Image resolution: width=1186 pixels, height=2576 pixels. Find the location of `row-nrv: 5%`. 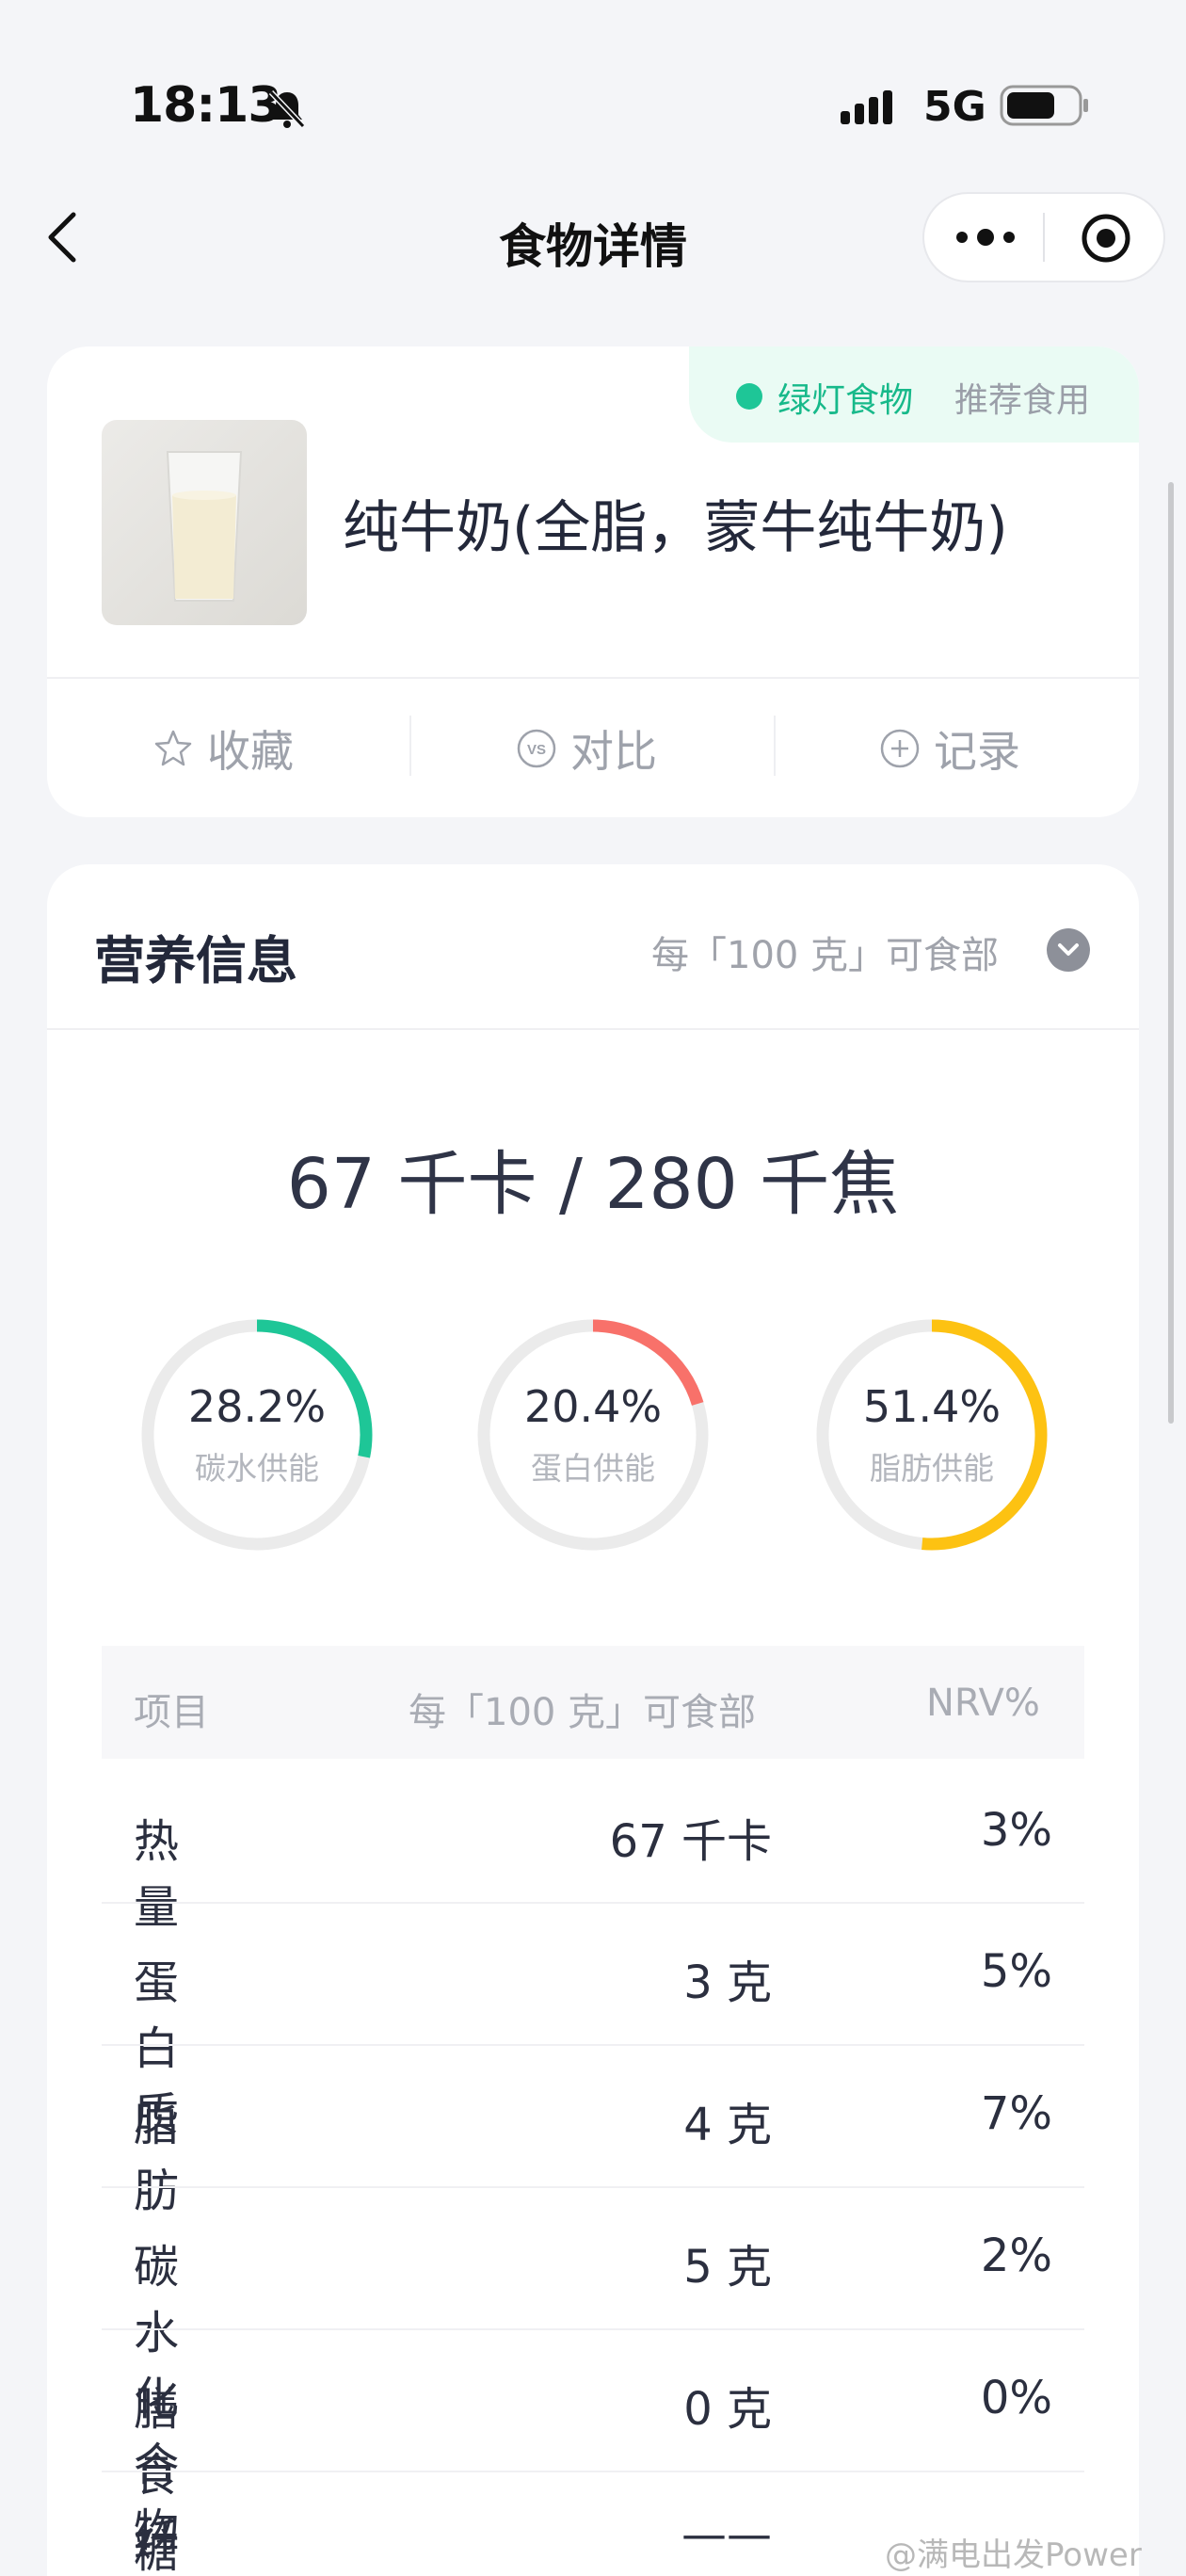

row-nrv: 5% is located at coordinates (1016, 1971).